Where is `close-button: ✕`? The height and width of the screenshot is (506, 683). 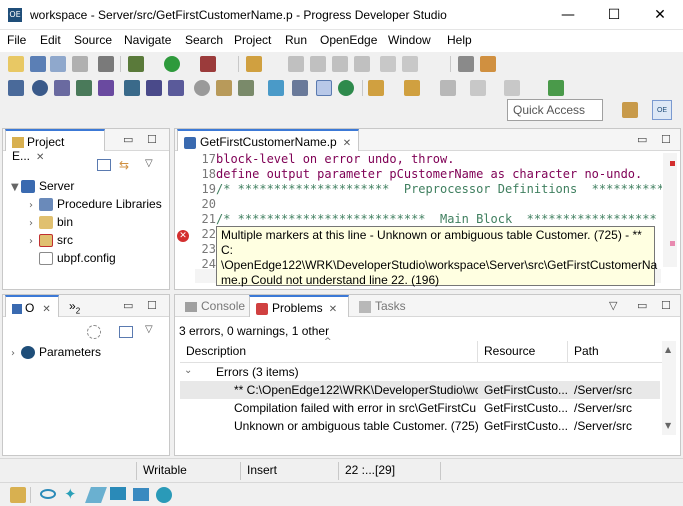 close-button: ✕ is located at coordinates (660, 15).